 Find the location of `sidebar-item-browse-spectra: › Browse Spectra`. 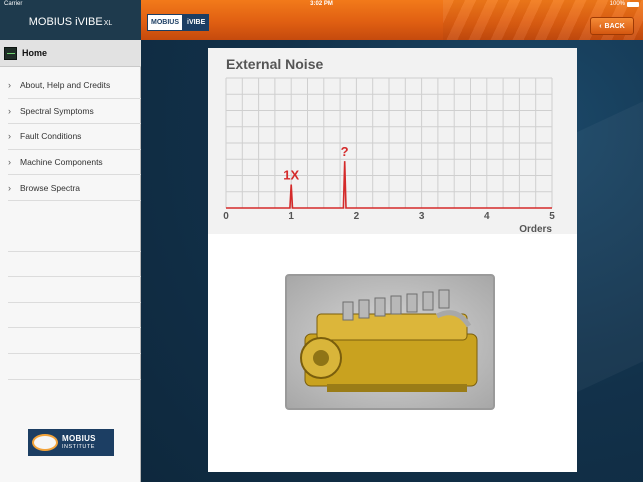

sidebar-item-browse-spectra: › Browse Spectra is located at coordinates (74, 188).